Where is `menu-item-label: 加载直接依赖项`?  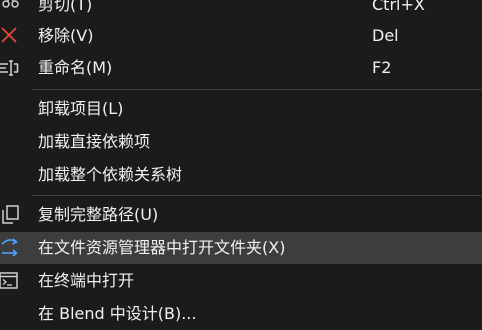 menu-item-label: 加载直接依赖项 is located at coordinates (94, 141).